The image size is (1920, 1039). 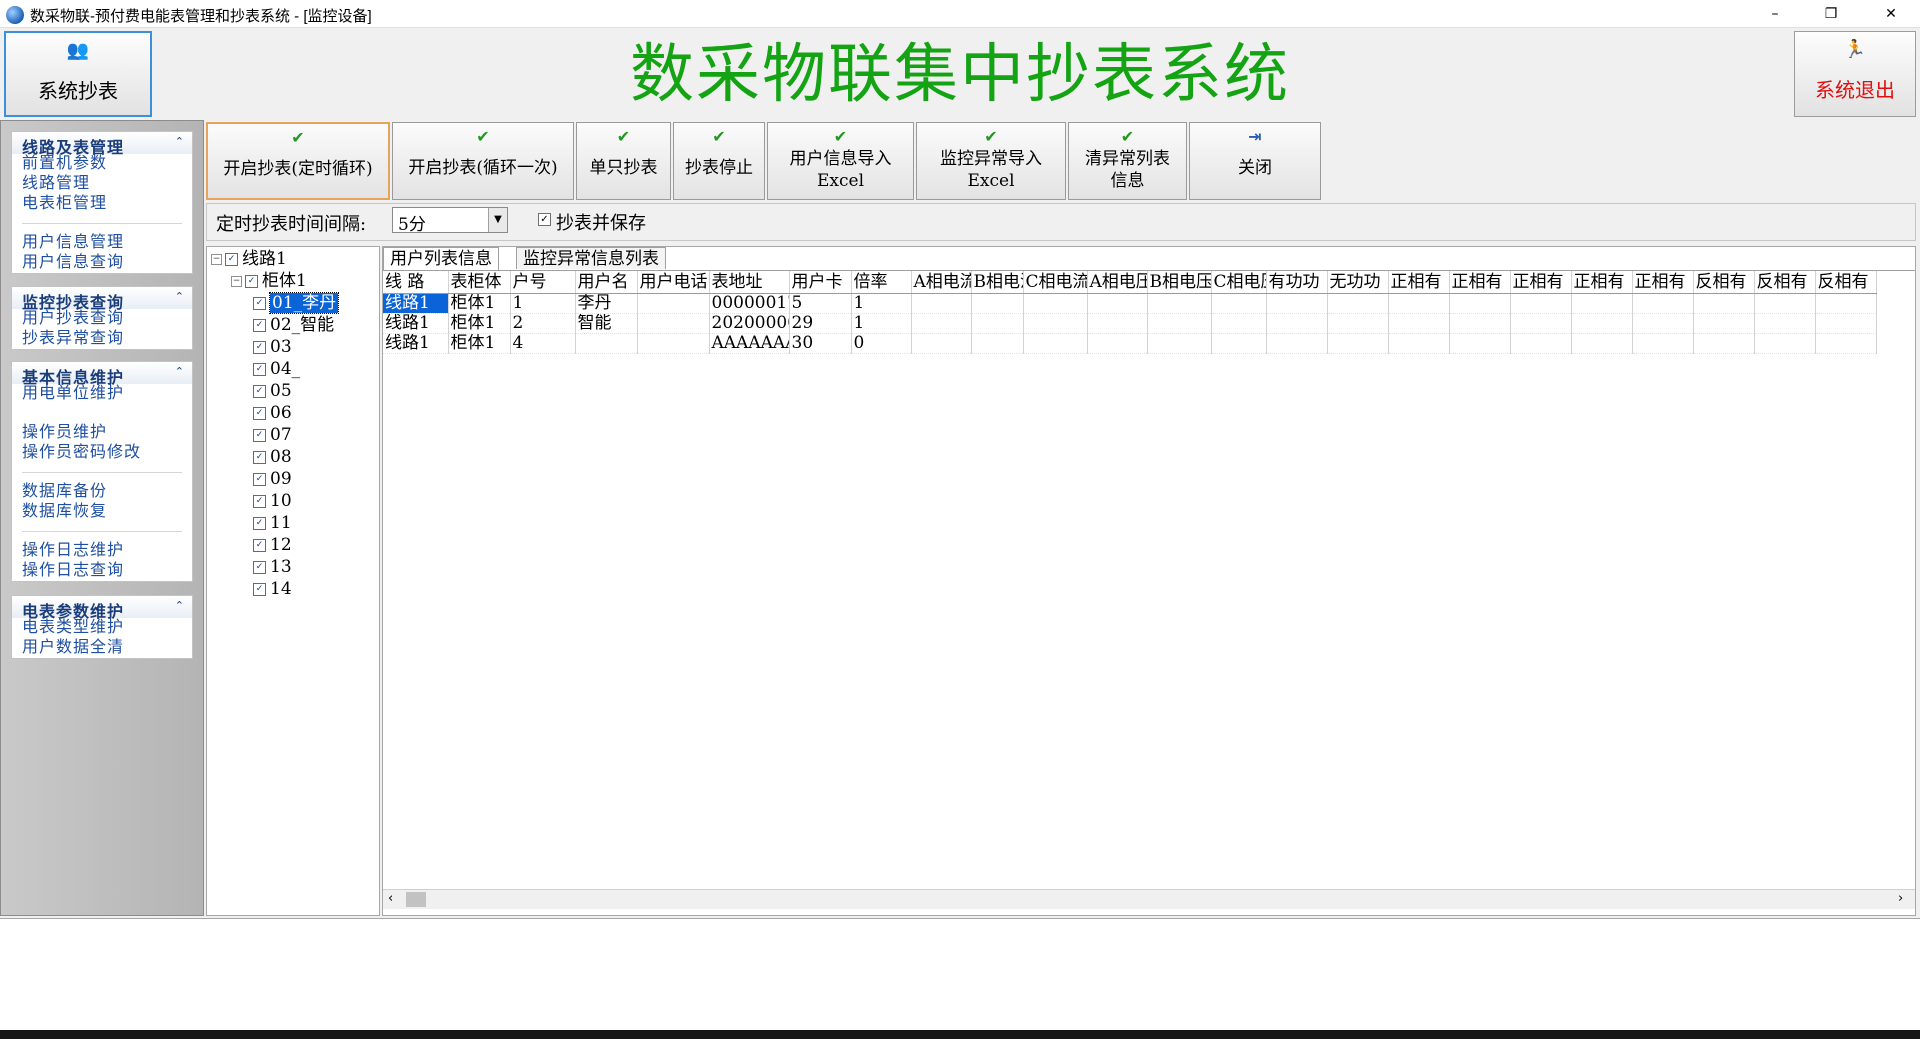 What do you see at coordinates (102, 433) in the screenshot?
I see `nav-item-operator-maint: 操作员维护` at bounding box center [102, 433].